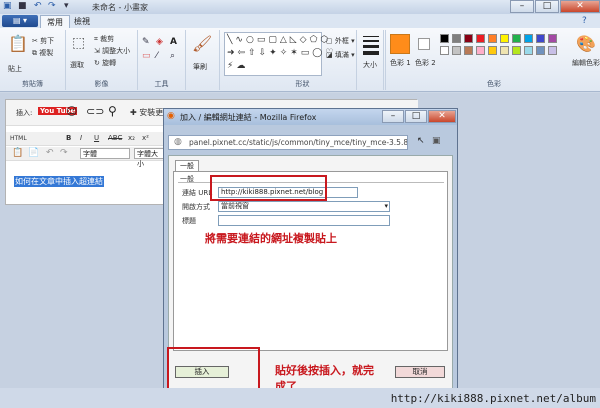 The height and width of the screenshot is (408, 600). What do you see at coordinates (71, 111) in the screenshot?
I see `emoticon-icon: ☺` at bounding box center [71, 111].